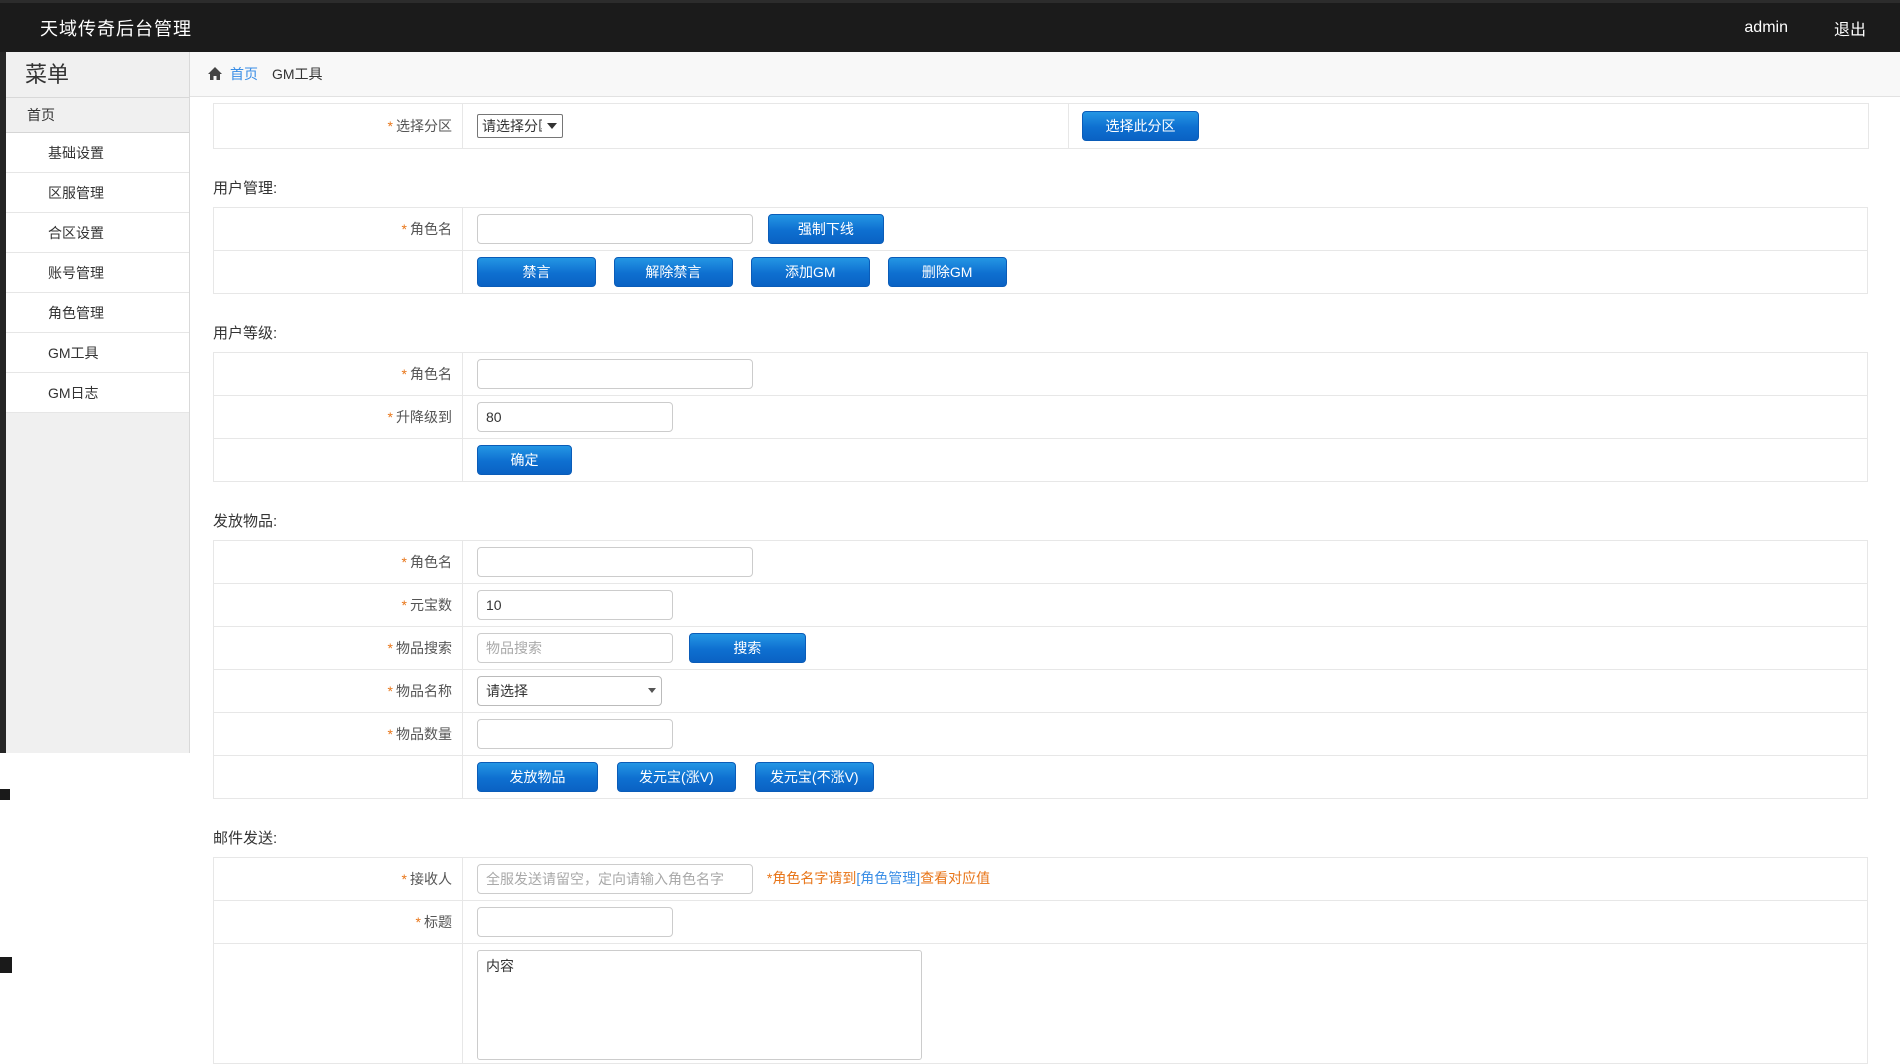 This screenshot has width=1900, height=1064. Describe the element at coordinates (431, 879) in the screenshot. I see `receiver-label: 接收人` at that location.